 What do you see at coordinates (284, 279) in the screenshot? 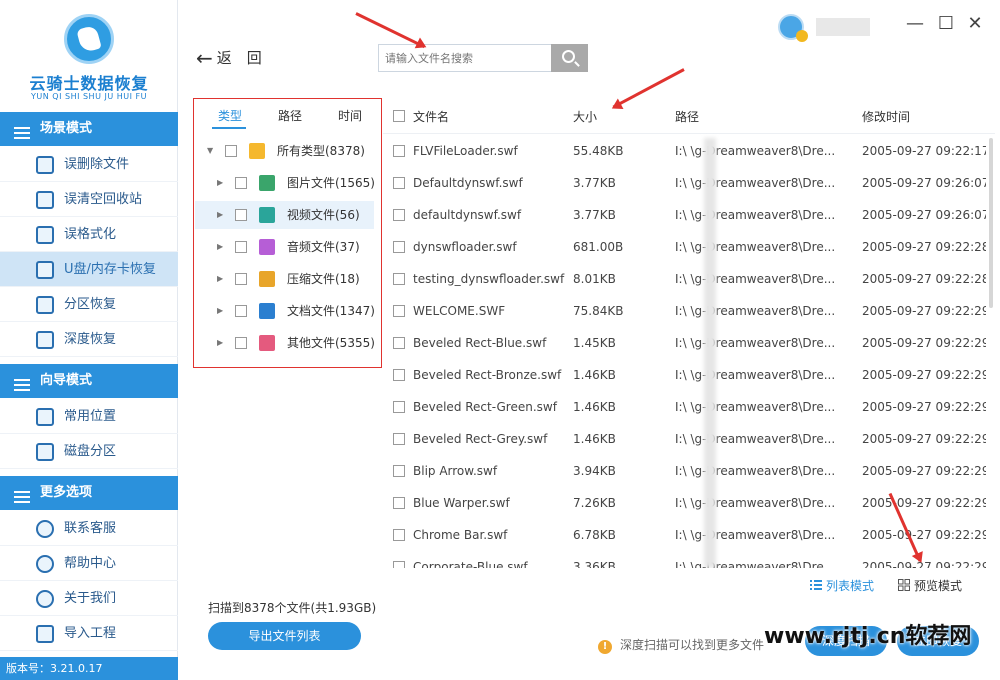
I see `type-node-archives: ▶ 压缩文件(18)` at bounding box center [284, 279].